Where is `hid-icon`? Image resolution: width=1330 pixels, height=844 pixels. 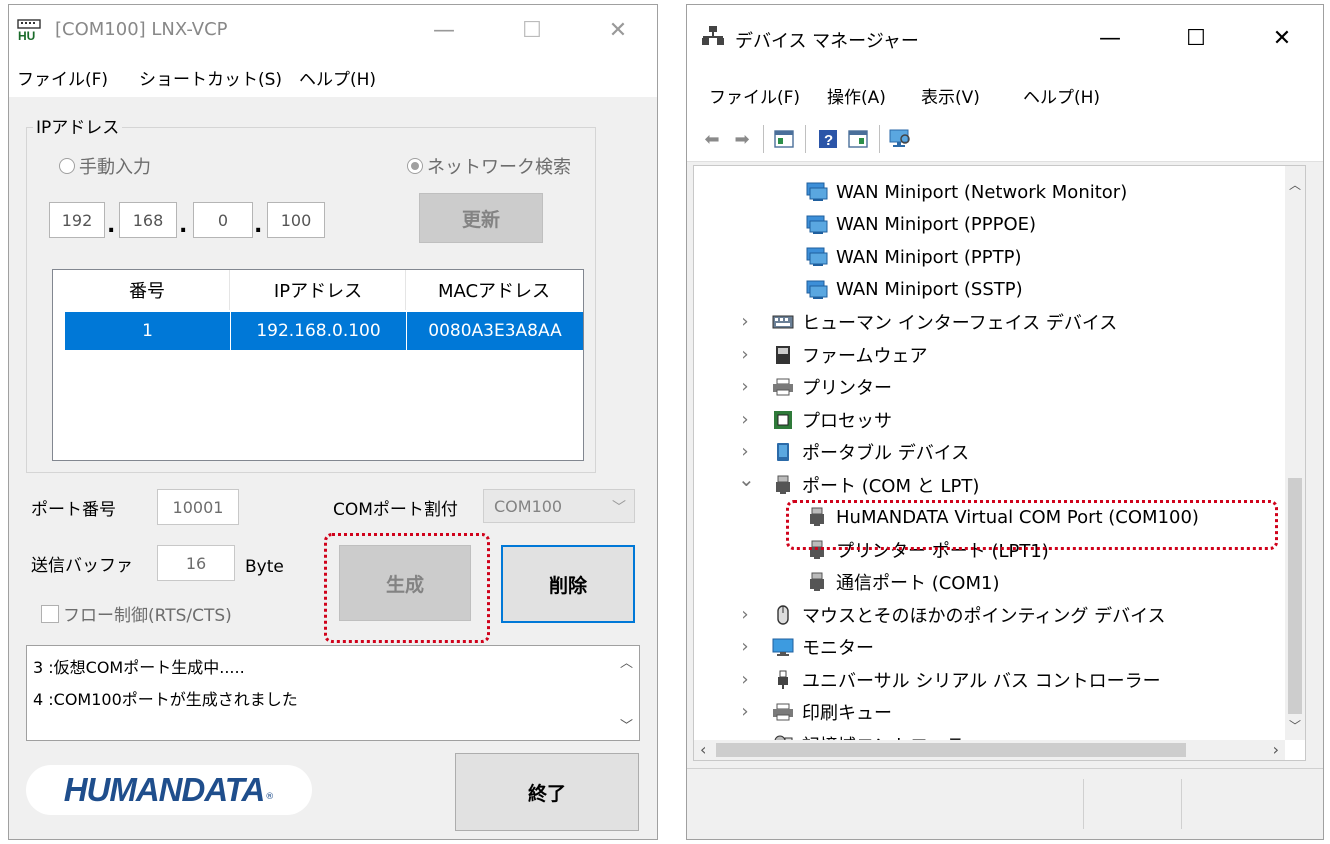
hid-icon is located at coordinates (783, 322).